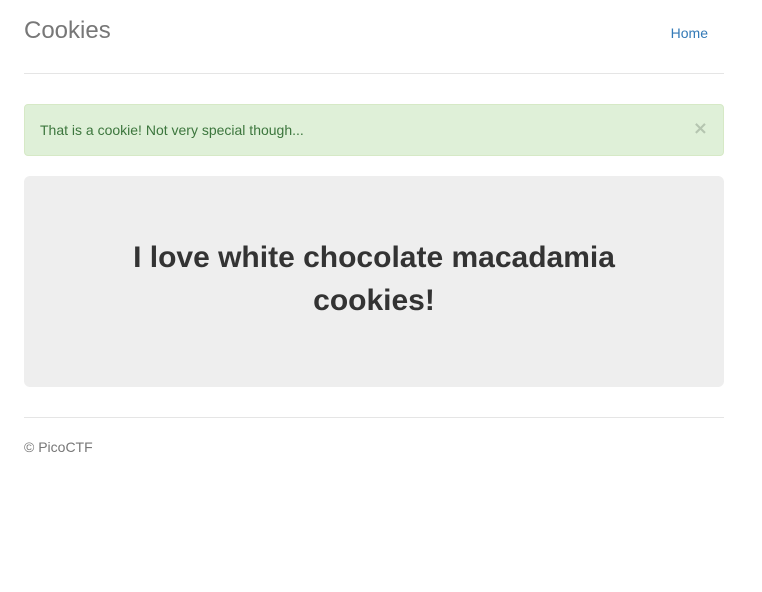  What do you see at coordinates (689, 33) in the screenshot?
I see `nav-home-link: Home` at bounding box center [689, 33].